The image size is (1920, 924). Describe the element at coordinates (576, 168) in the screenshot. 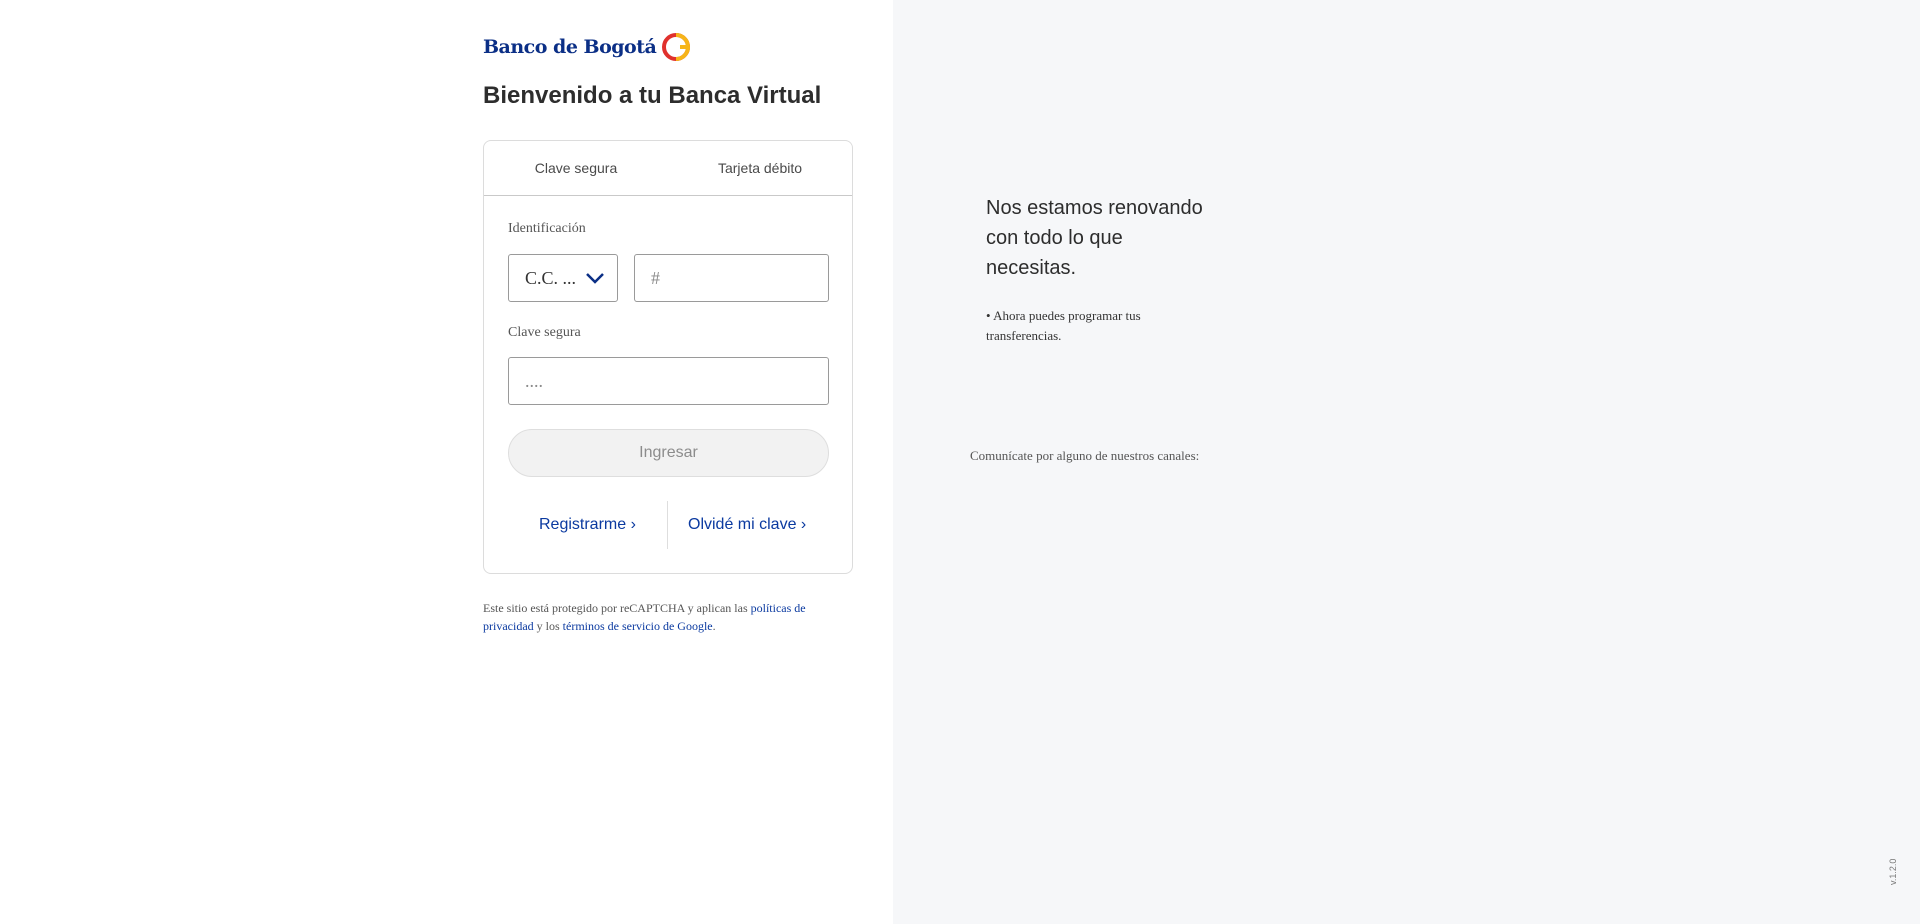

I see `tab-clave-segura: Clave segura` at that location.